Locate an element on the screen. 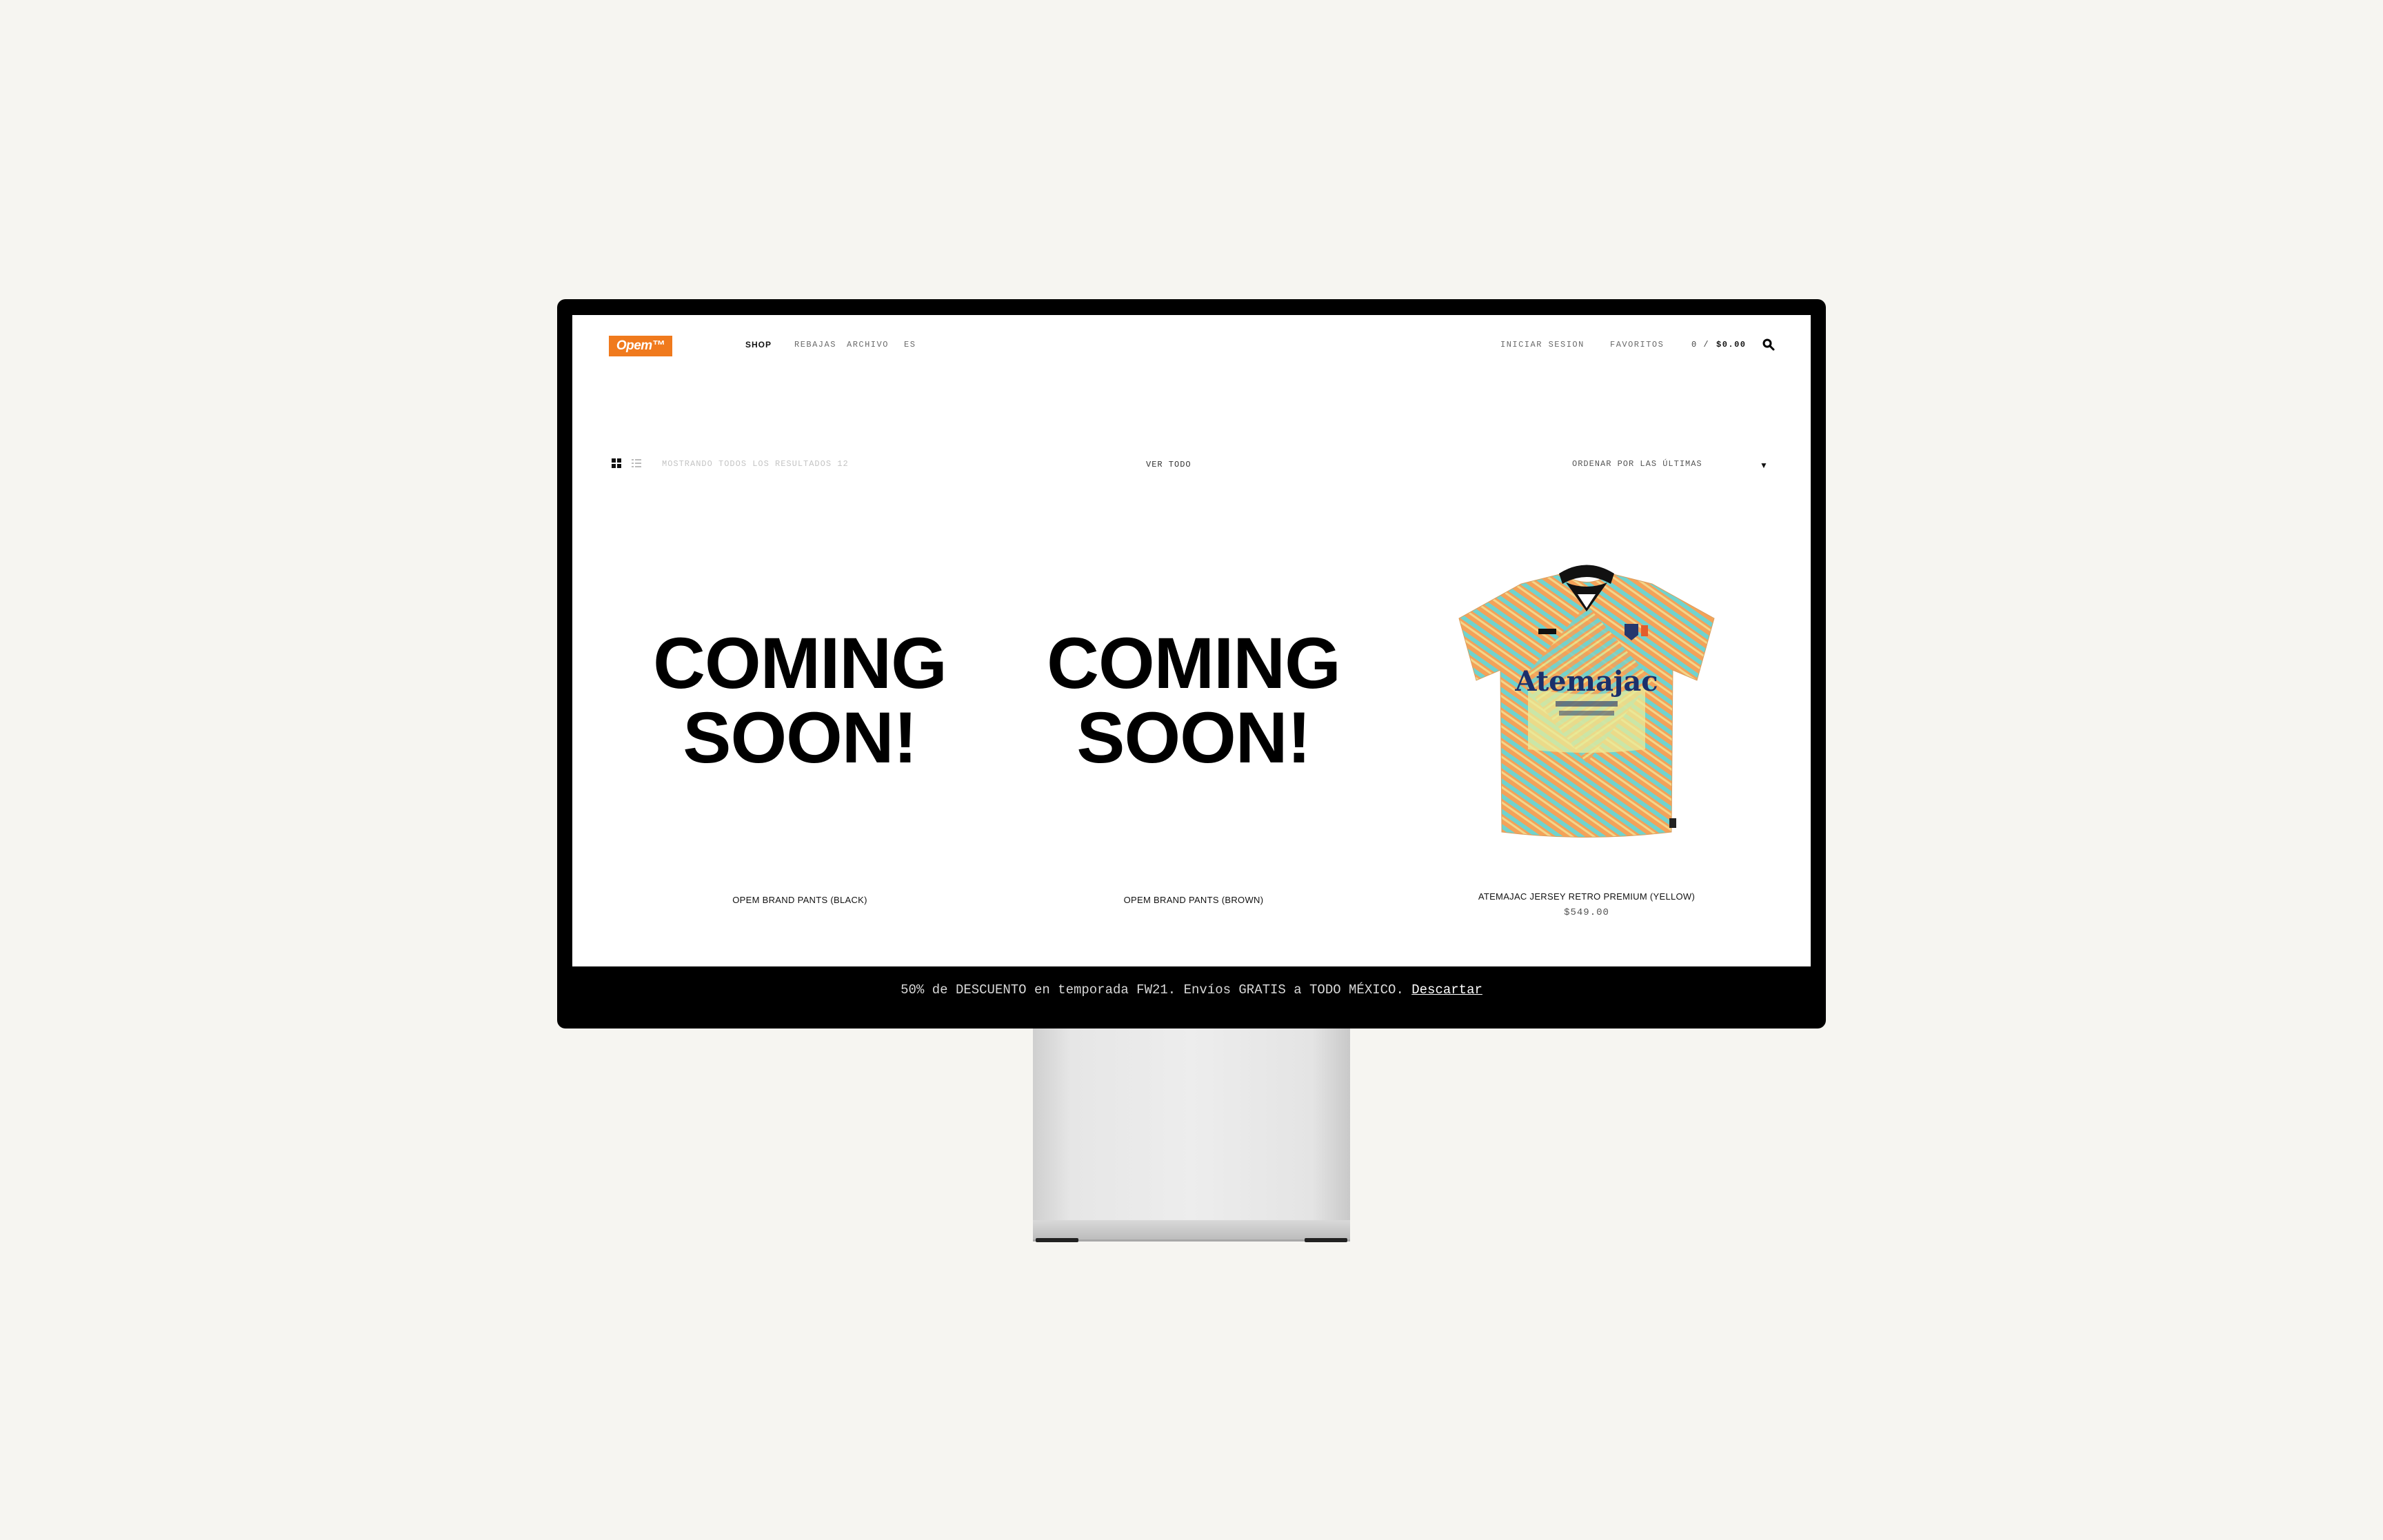  jersey-image: Atemajac is located at coordinates (1587, 695).